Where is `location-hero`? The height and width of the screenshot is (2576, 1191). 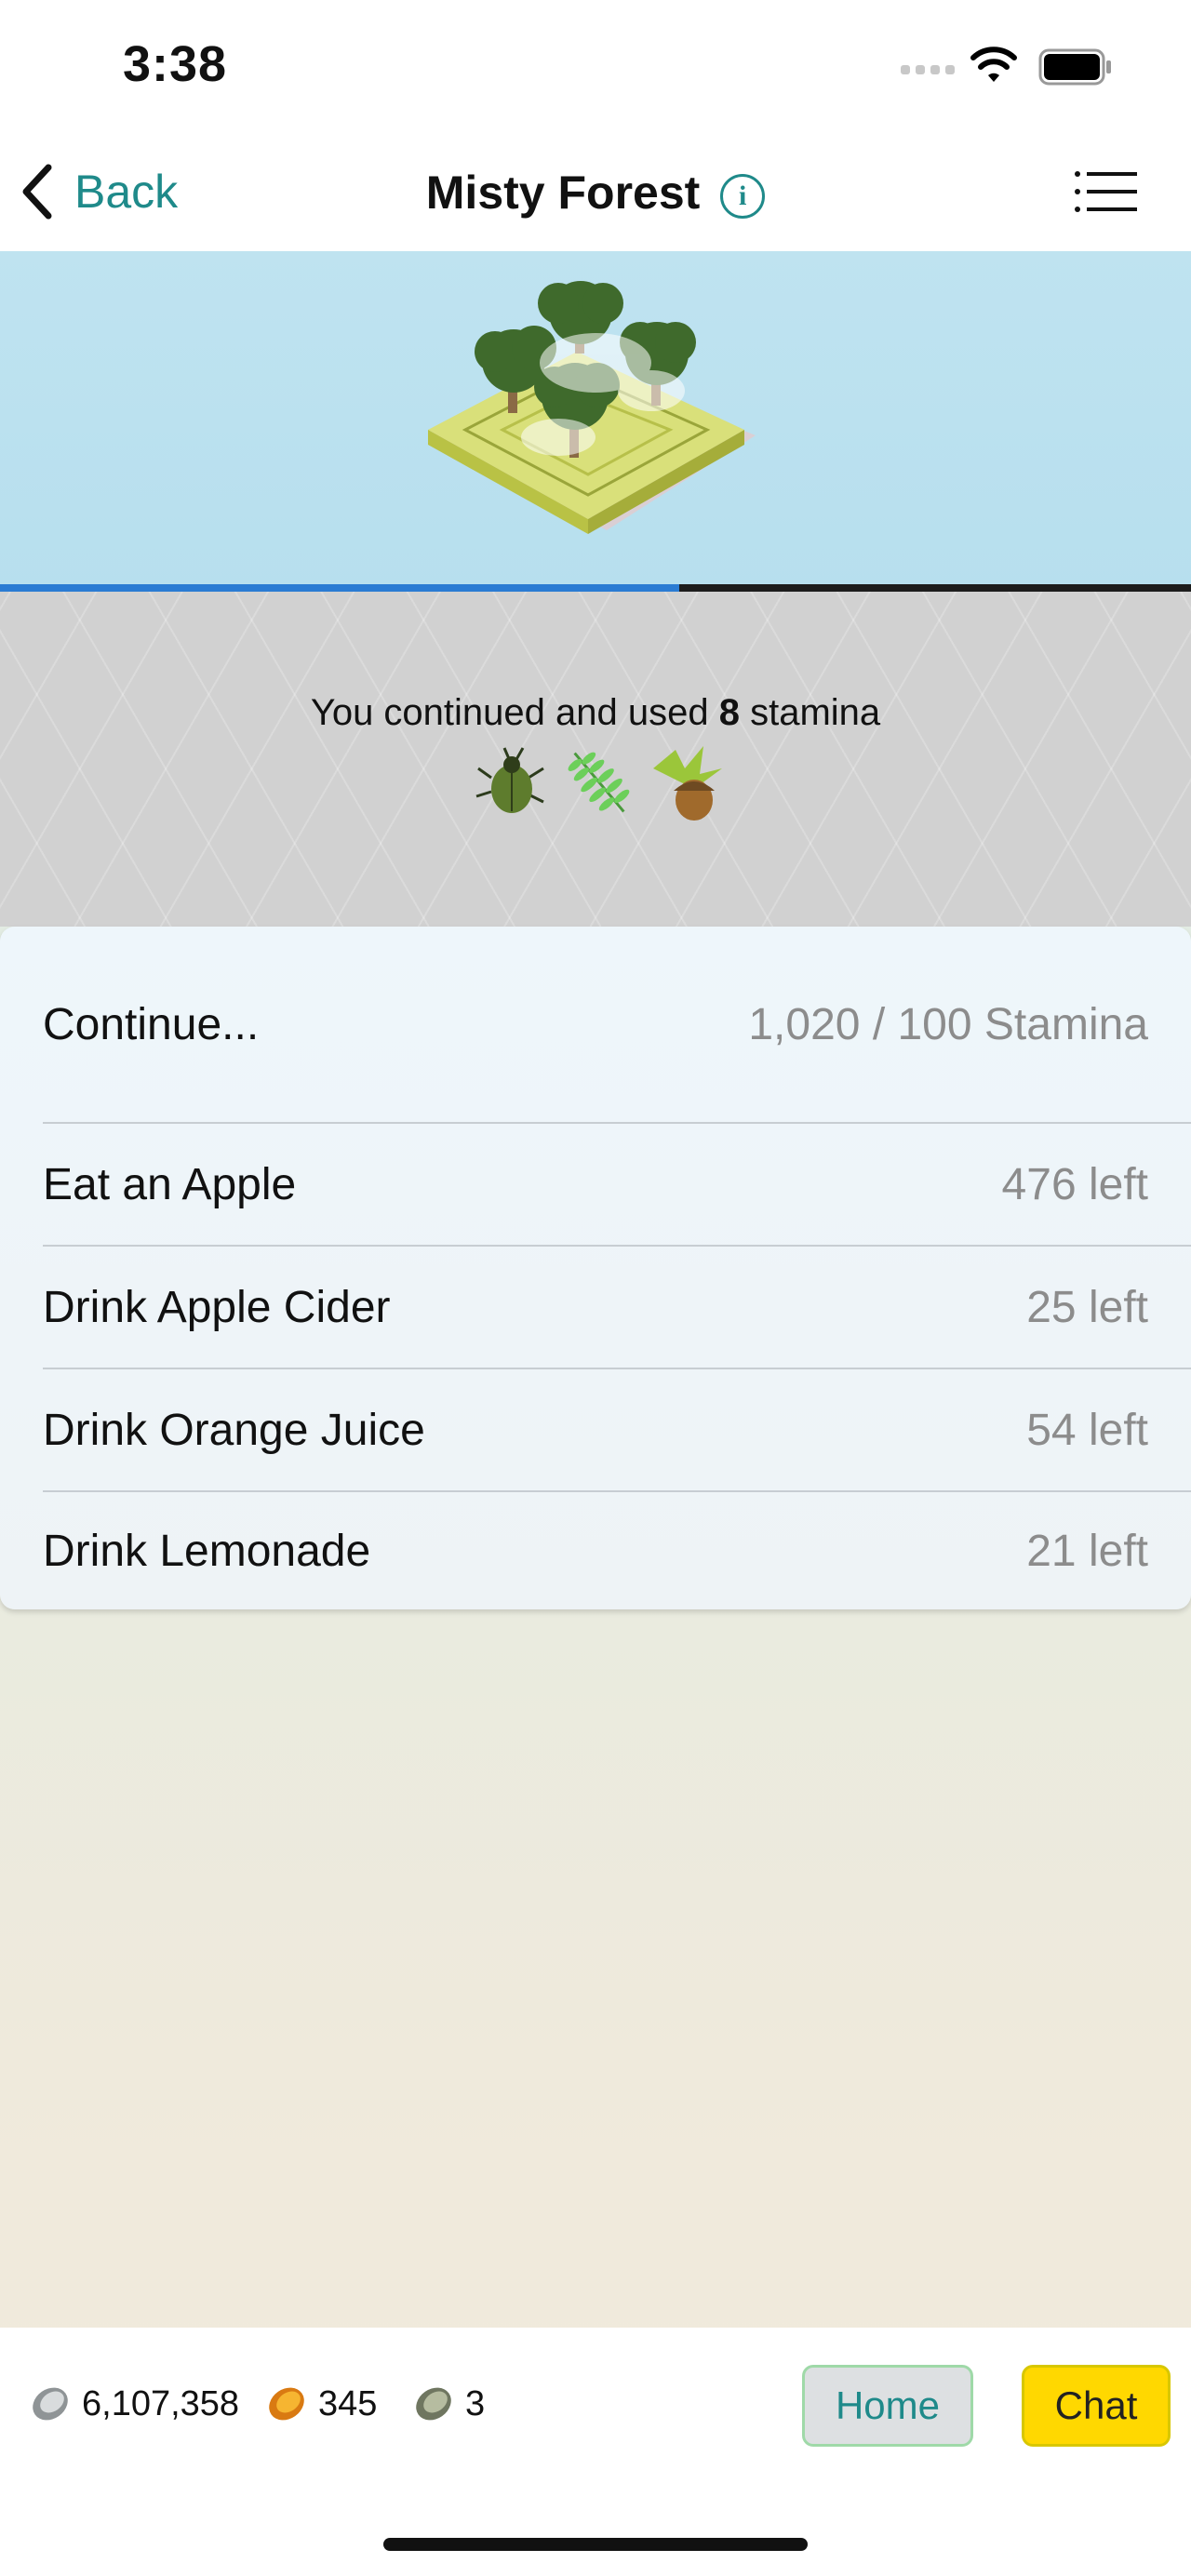
location-hero is located at coordinates (595, 420).